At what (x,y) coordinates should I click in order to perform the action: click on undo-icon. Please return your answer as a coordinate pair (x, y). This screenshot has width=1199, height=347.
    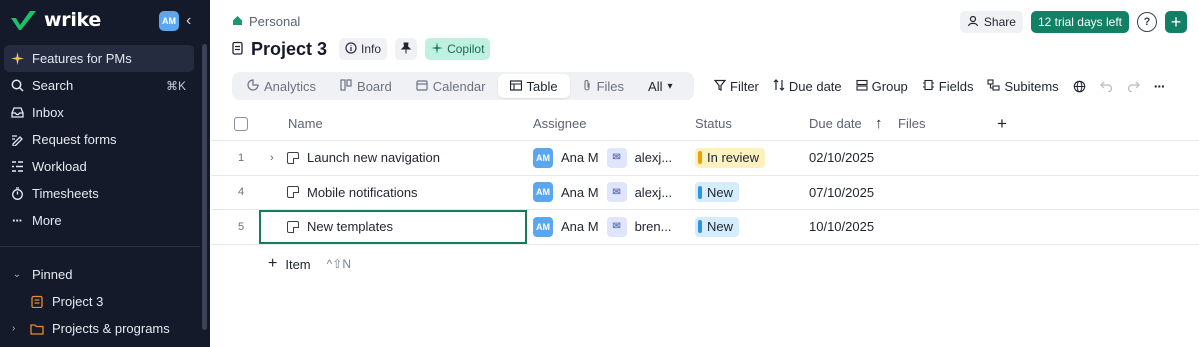
    Looking at the image, I should click on (1106, 86).